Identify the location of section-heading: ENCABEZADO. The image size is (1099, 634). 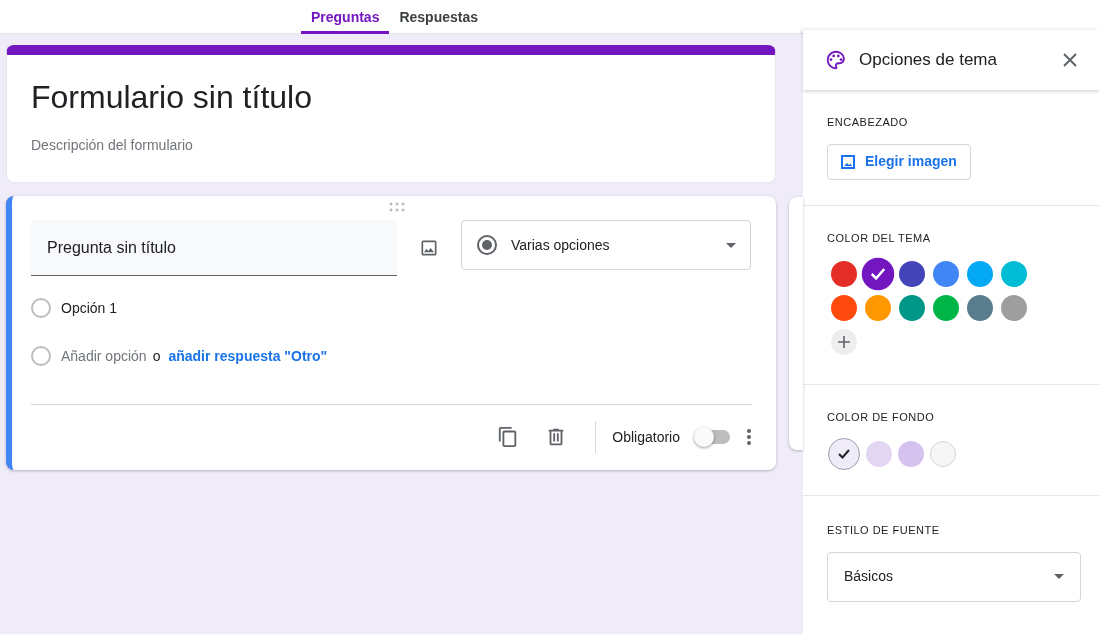
(868, 122).